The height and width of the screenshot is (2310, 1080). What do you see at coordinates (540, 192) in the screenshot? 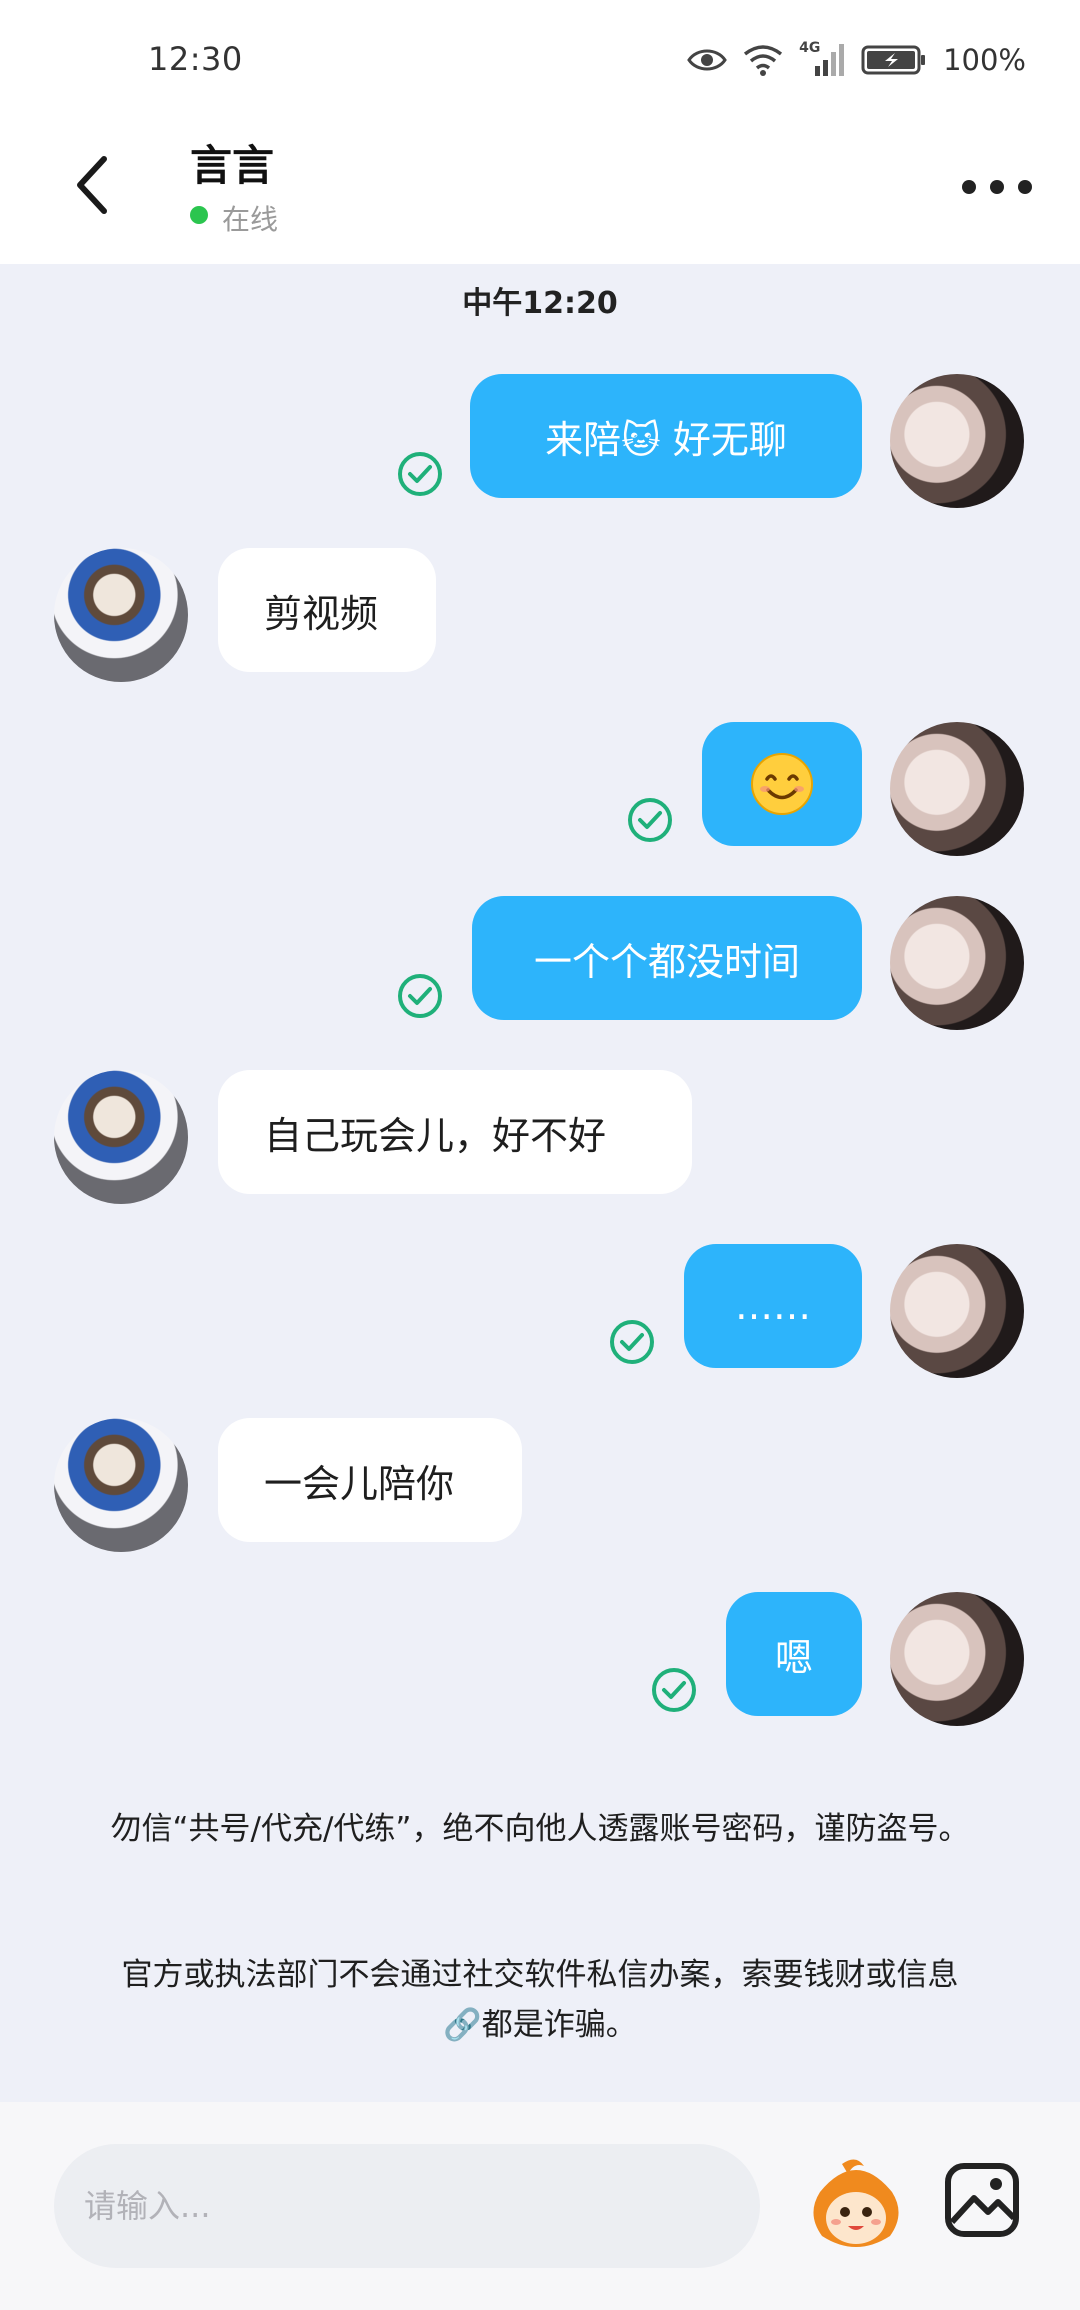
I see `chat-header: 言言 在线` at bounding box center [540, 192].